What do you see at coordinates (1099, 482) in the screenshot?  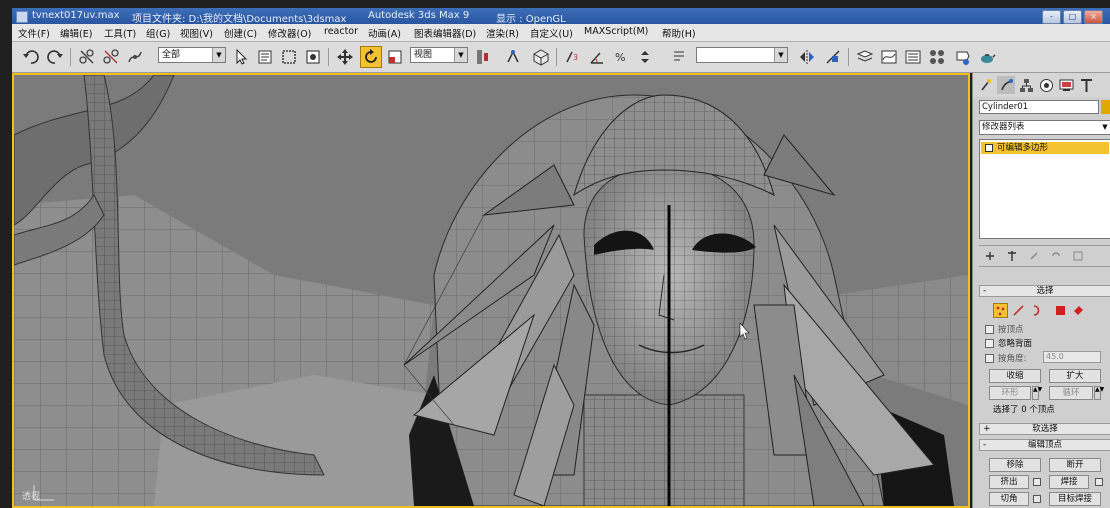 I see `weld-settings-button` at bounding box center [1099, 482].